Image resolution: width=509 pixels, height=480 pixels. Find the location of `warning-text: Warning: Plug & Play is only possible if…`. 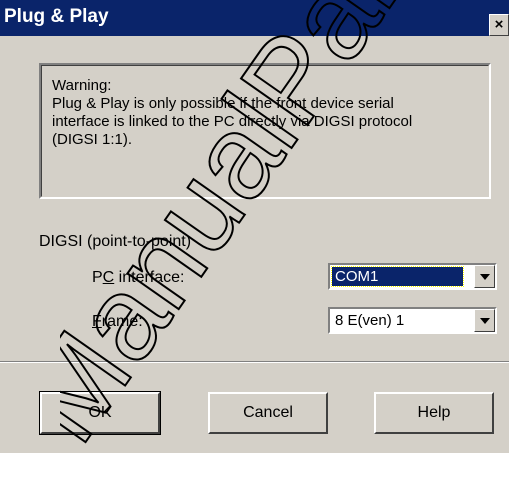

warning-text: Warning: Plug & Play is only possible if… is located at coordinates (267, 113).